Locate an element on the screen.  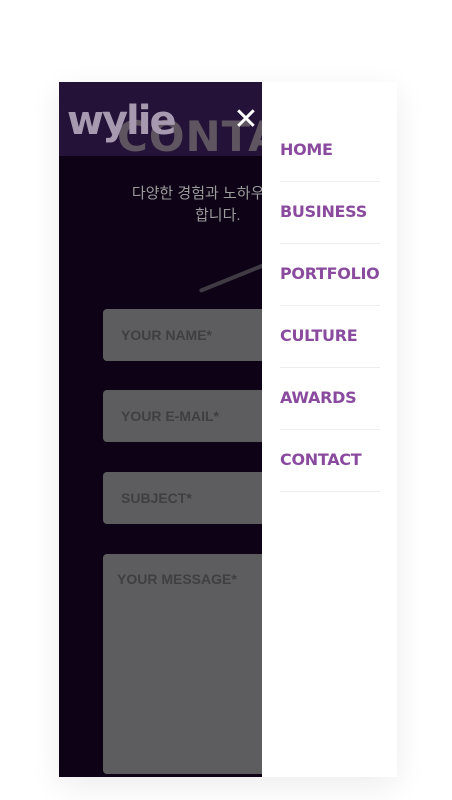
decorative-line is located at coordinates (232, 278).